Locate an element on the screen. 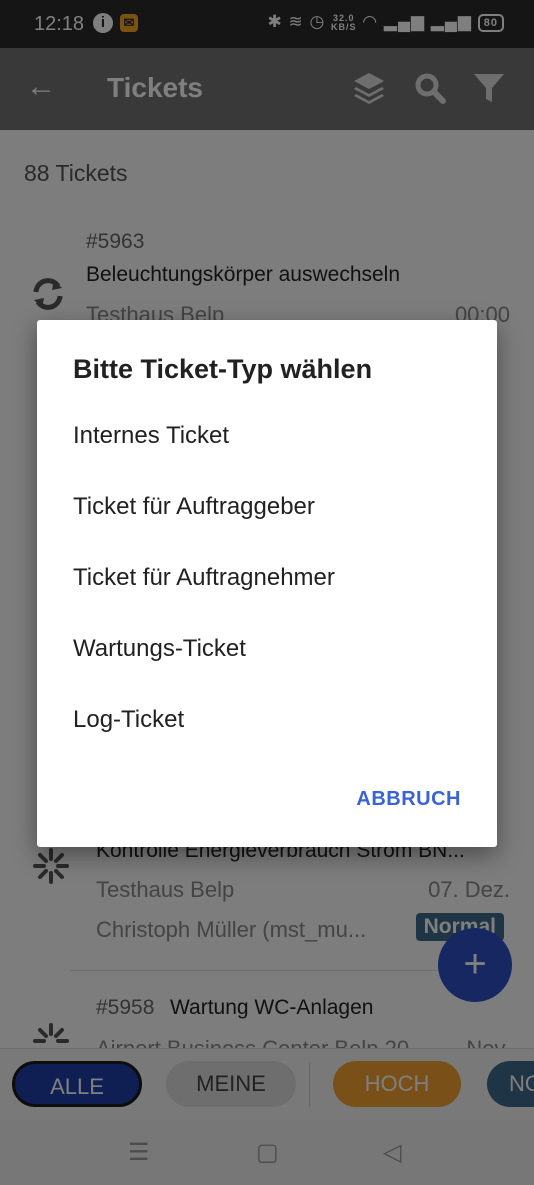  cancel-button: ABBRUCH is located at coordinates (408, 799).